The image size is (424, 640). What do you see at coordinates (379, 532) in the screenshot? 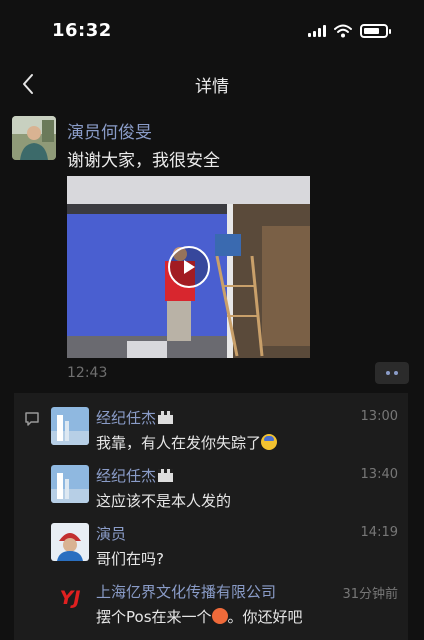
I see `comment-time: 14:19` at bounding box center [379, 532].